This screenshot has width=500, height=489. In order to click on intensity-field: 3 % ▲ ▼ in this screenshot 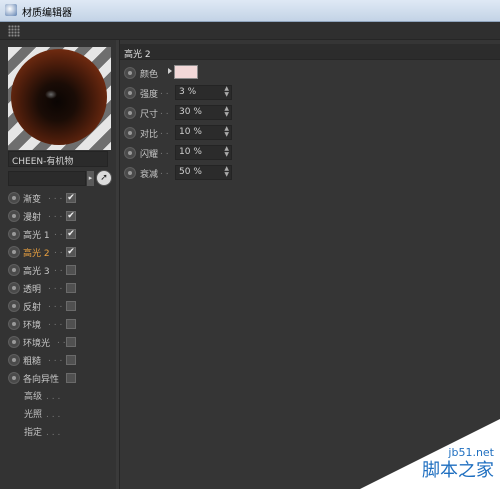, I will do `click(203, 92)`.